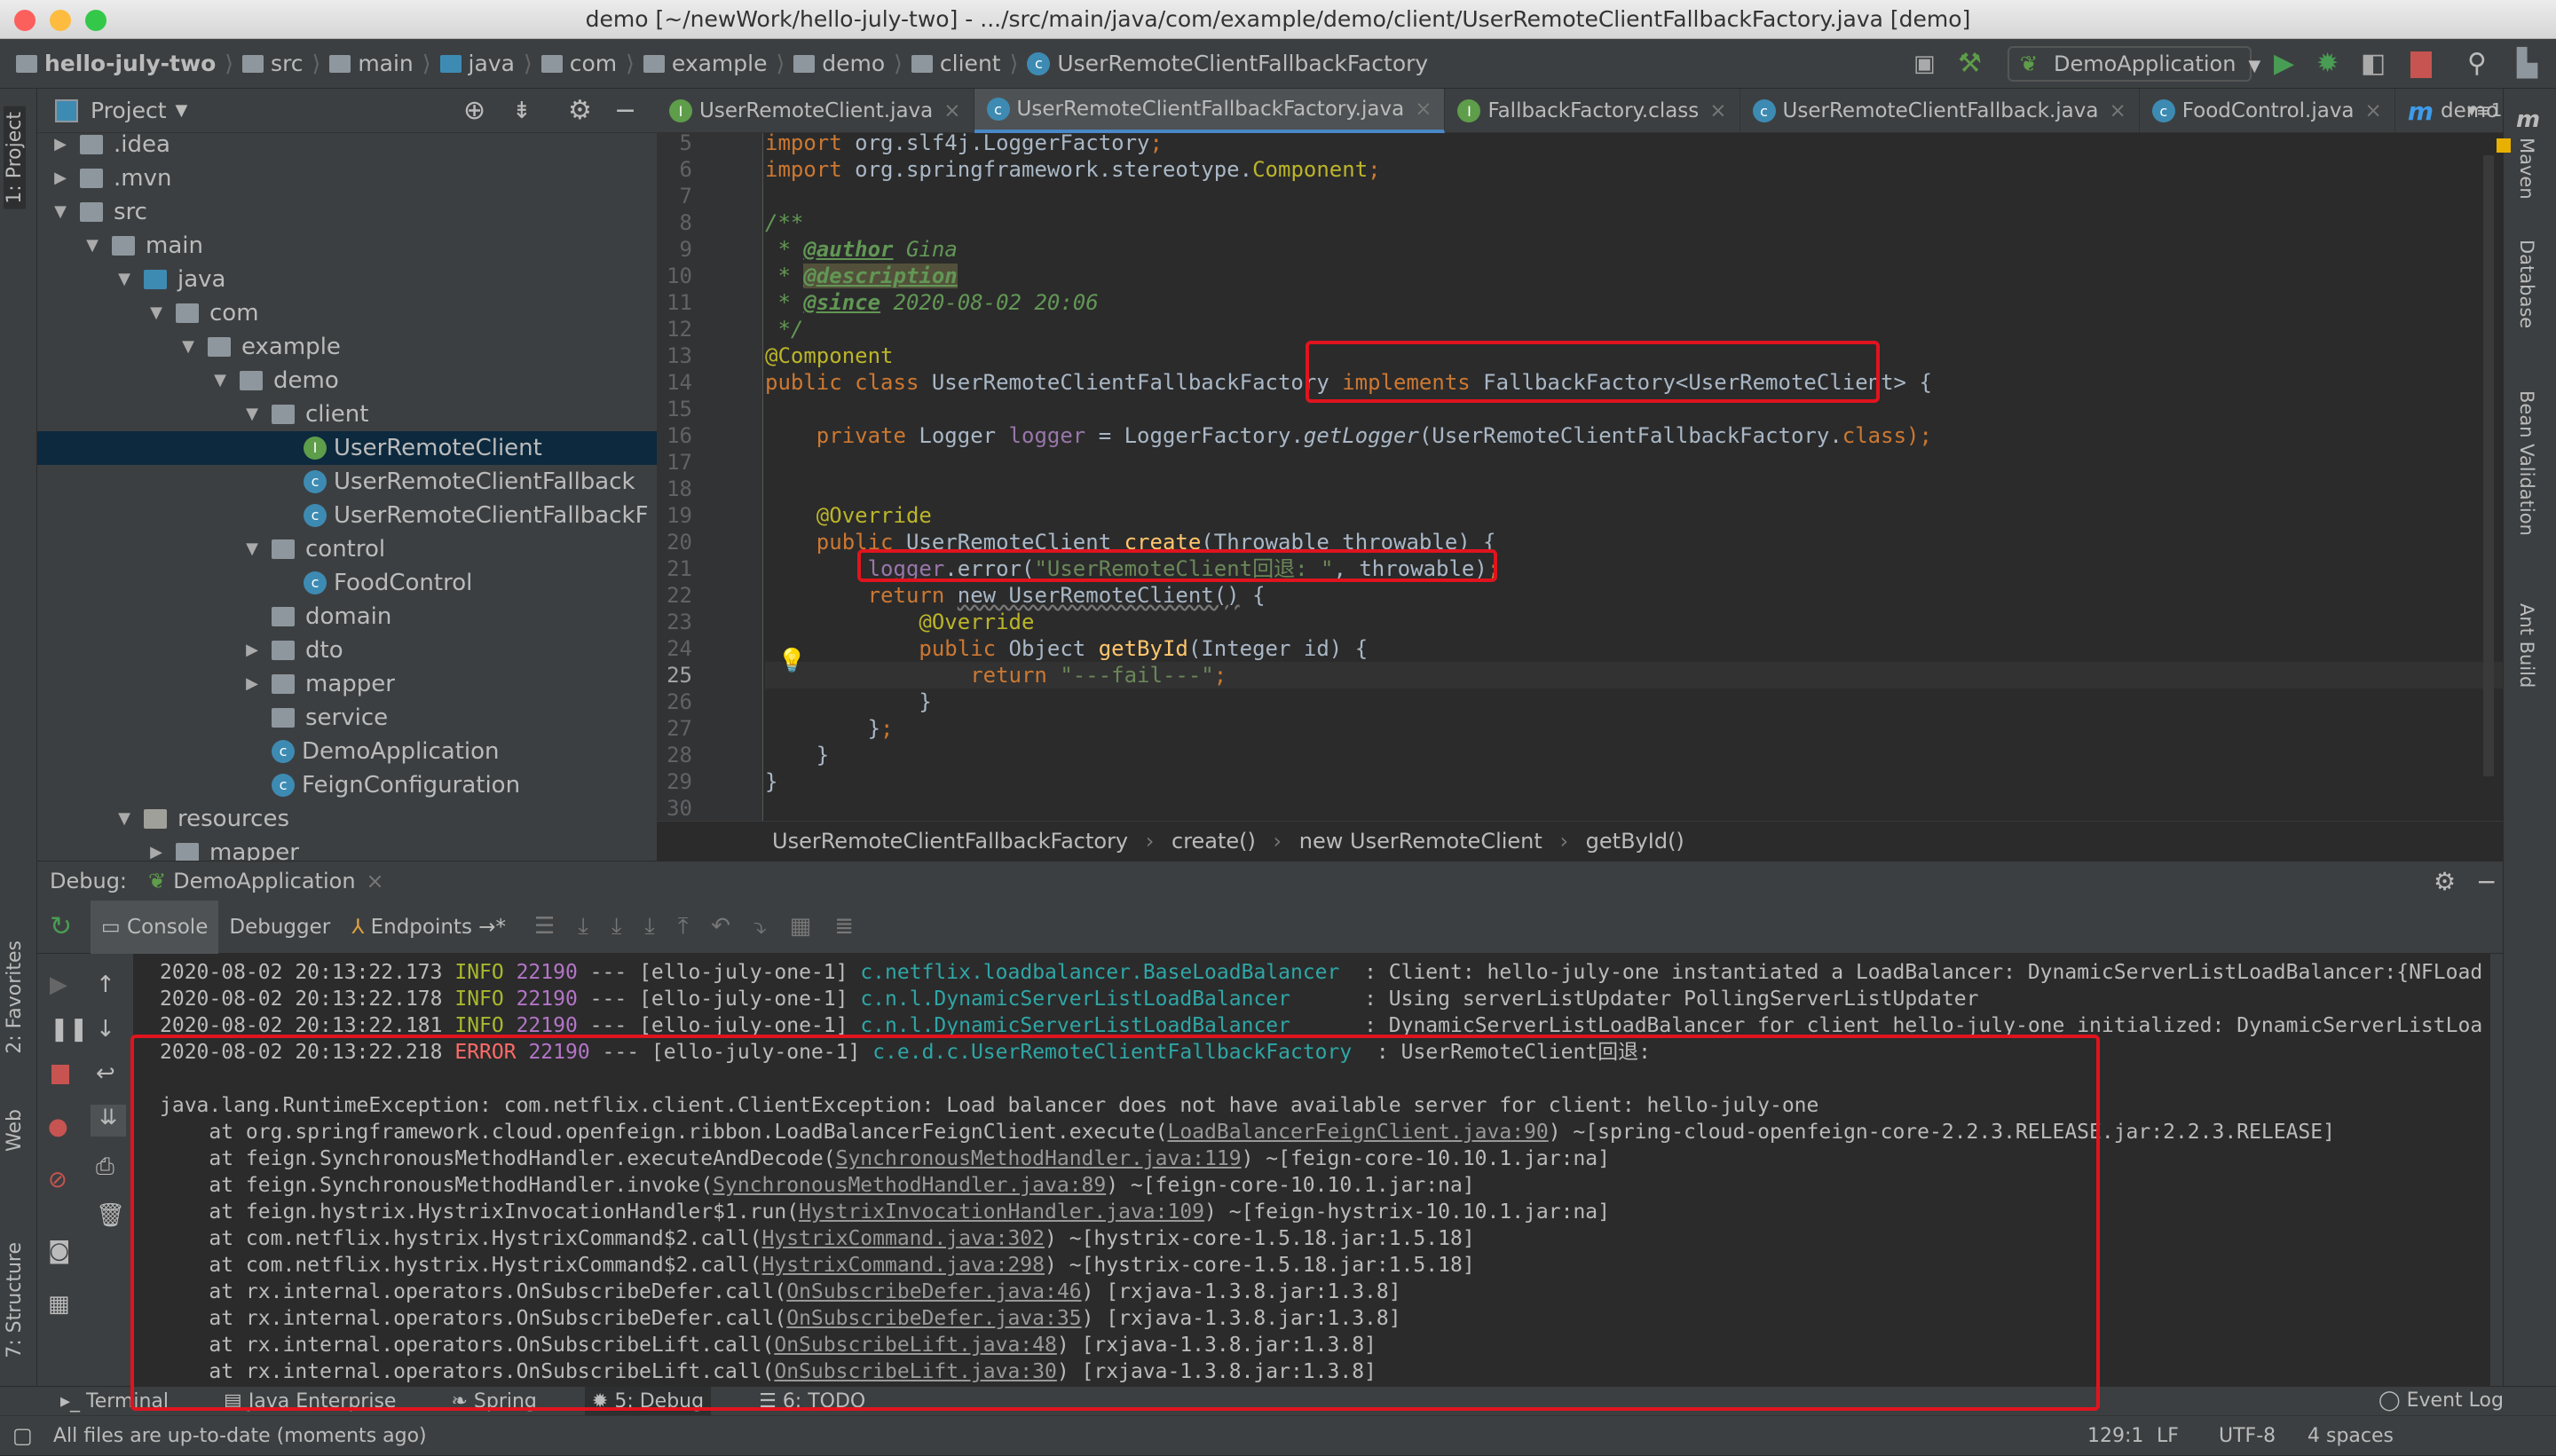  What do you see at coordinates (347, 144) in the screenshot?
I see `tree-item: ▶ .idea` at bounding box center [347, 144].